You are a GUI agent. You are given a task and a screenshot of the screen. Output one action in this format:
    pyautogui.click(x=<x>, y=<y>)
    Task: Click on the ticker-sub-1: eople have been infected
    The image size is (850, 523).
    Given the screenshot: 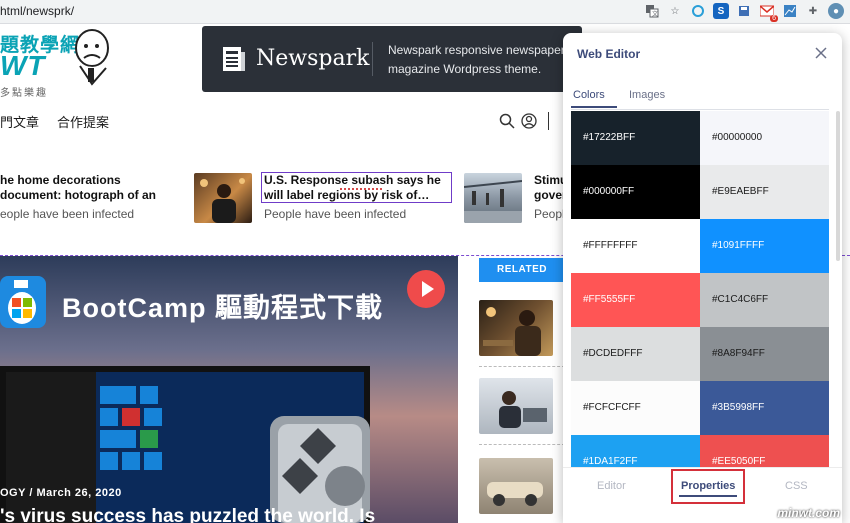 What is the action you would take?
    pyautogui.click(x=67, y=214)
    